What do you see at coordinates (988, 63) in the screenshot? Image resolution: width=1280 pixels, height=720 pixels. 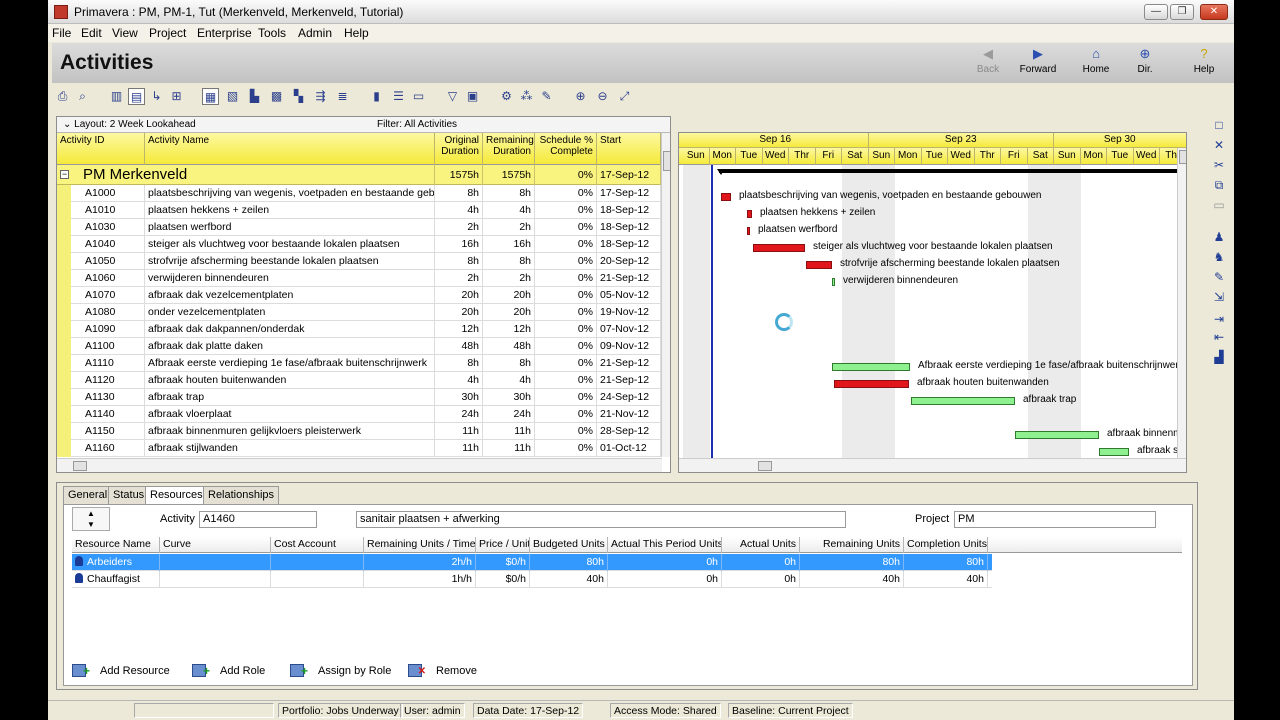 I see `back-button: ◀ Back` at bounding box center [988, 63].